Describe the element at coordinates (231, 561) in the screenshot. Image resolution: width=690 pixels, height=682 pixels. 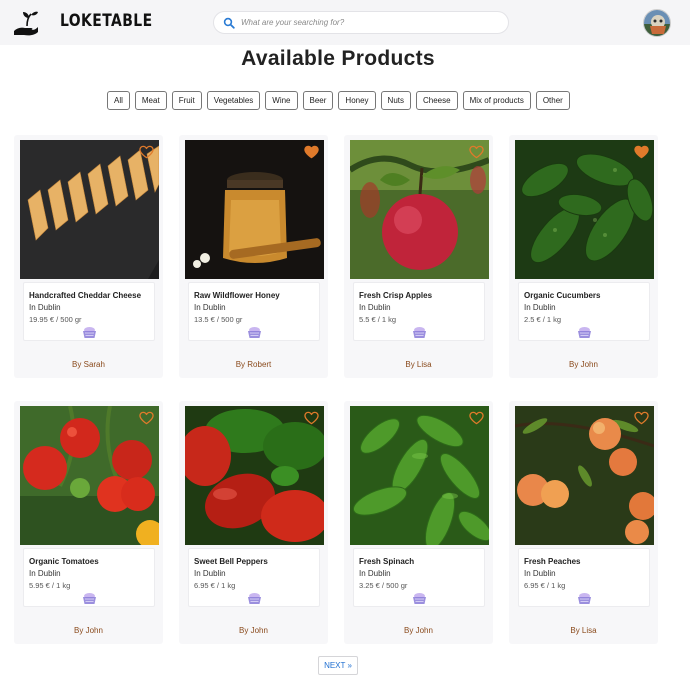
I see `product-name: Sweet Bell Peppers` at that location.